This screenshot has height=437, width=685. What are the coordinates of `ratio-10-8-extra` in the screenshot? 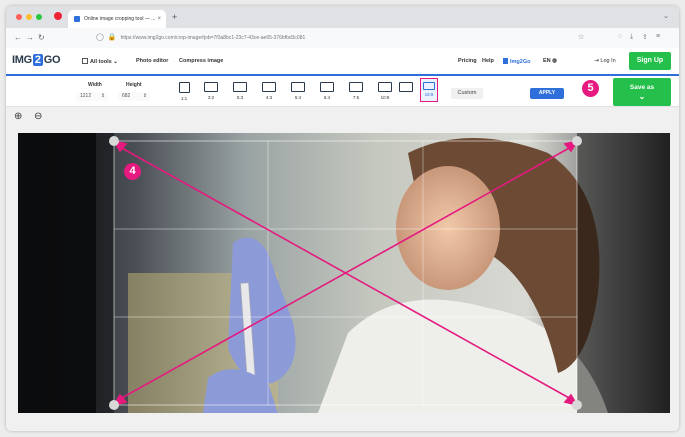 It's located at (406, 87).